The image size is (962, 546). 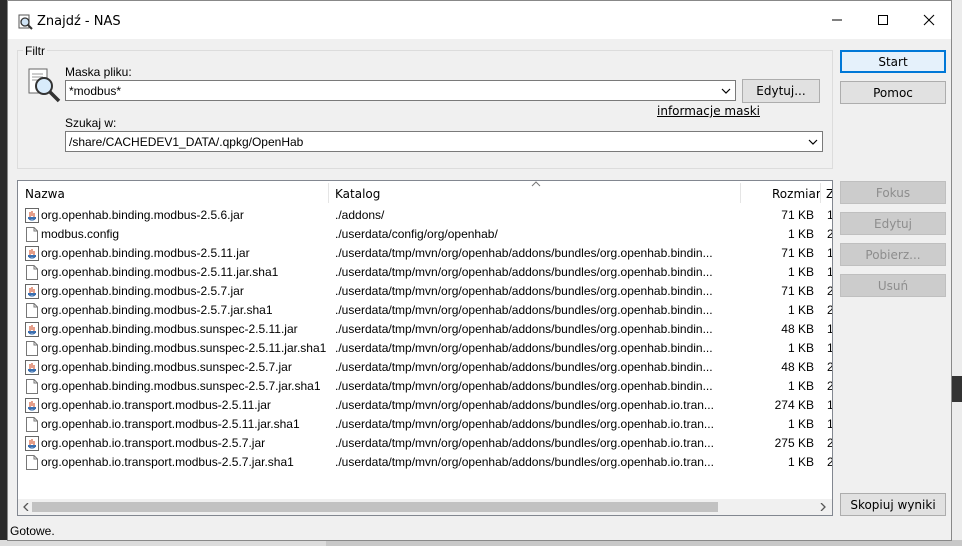 I want to click on start-button: Start, so click(x=893, y=61).